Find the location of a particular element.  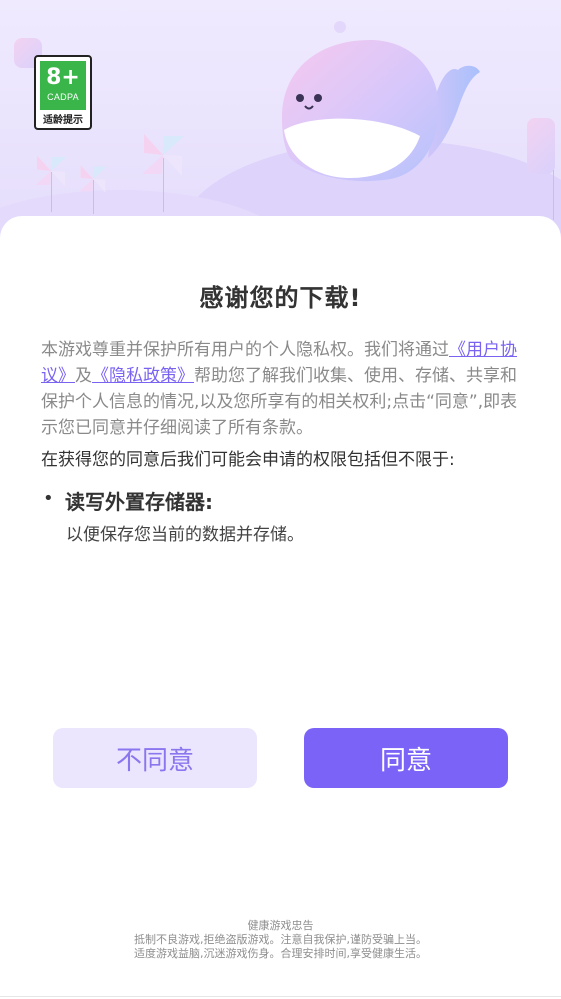

permission-title: 读写外置存储器: is located at coordinates (139, 502).